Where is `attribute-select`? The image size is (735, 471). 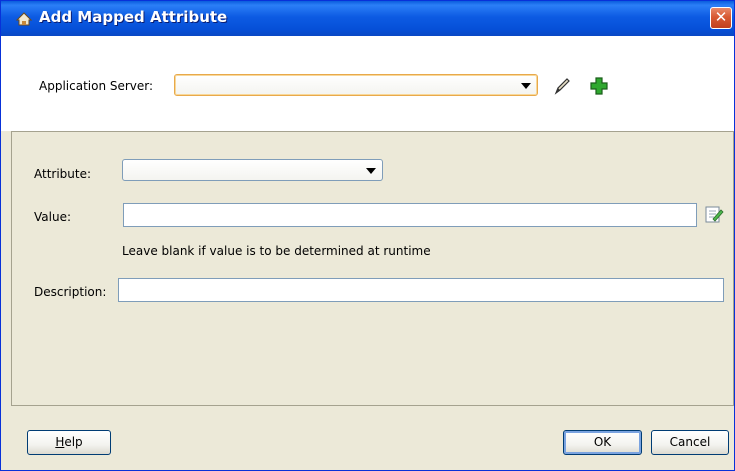
attribute-select is located at coordinates (252, 170).